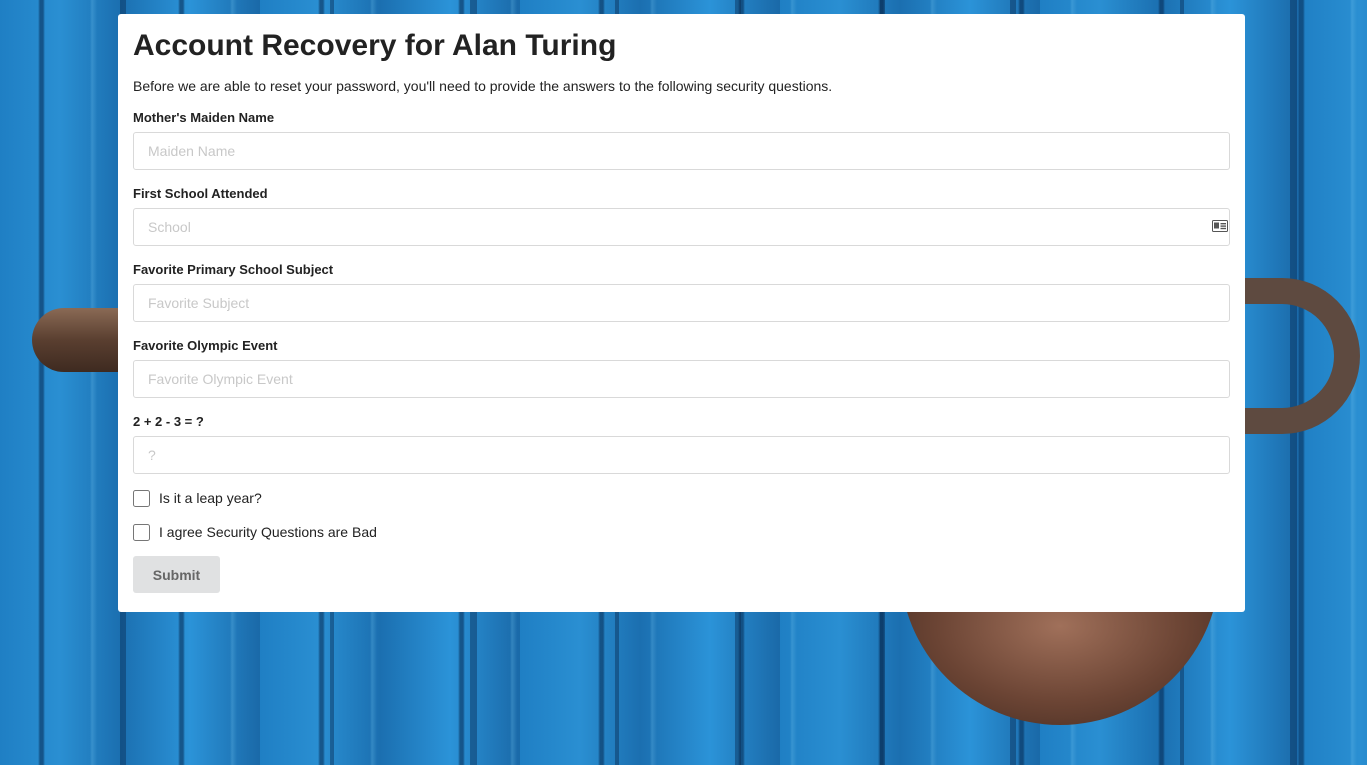 Image resolution: width=1367 pixels, height=765 pixels. Describe the element at coordinates (375, 45) in the screenshot. I see `page-title: Account Recovery for Alan Turing` at that location.